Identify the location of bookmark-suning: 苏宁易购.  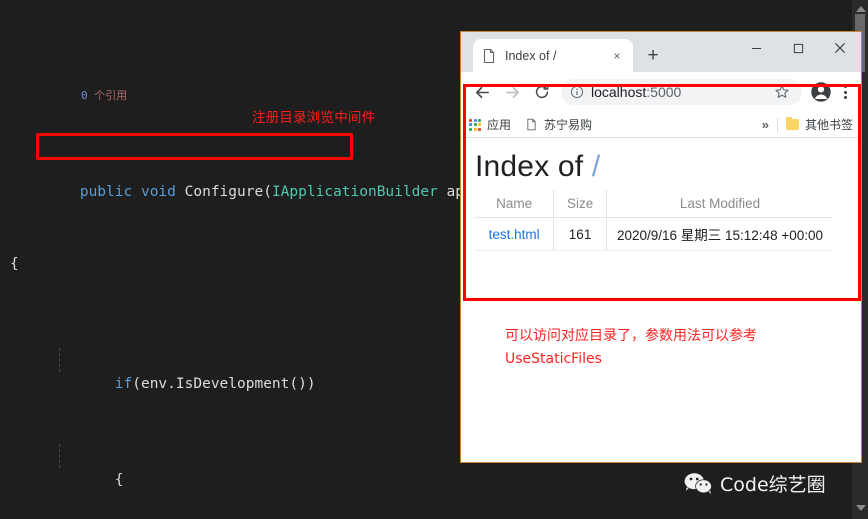
(558, 124).